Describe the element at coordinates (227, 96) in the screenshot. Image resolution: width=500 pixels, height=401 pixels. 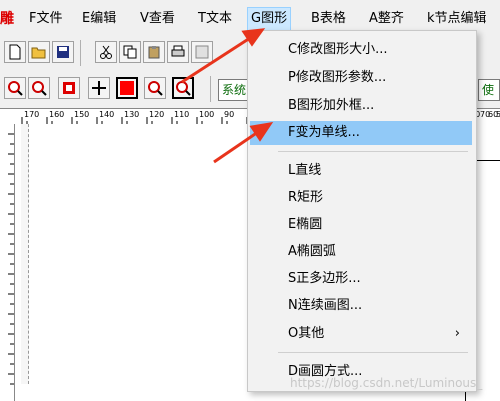
I see `annotation-arrows` at that location.